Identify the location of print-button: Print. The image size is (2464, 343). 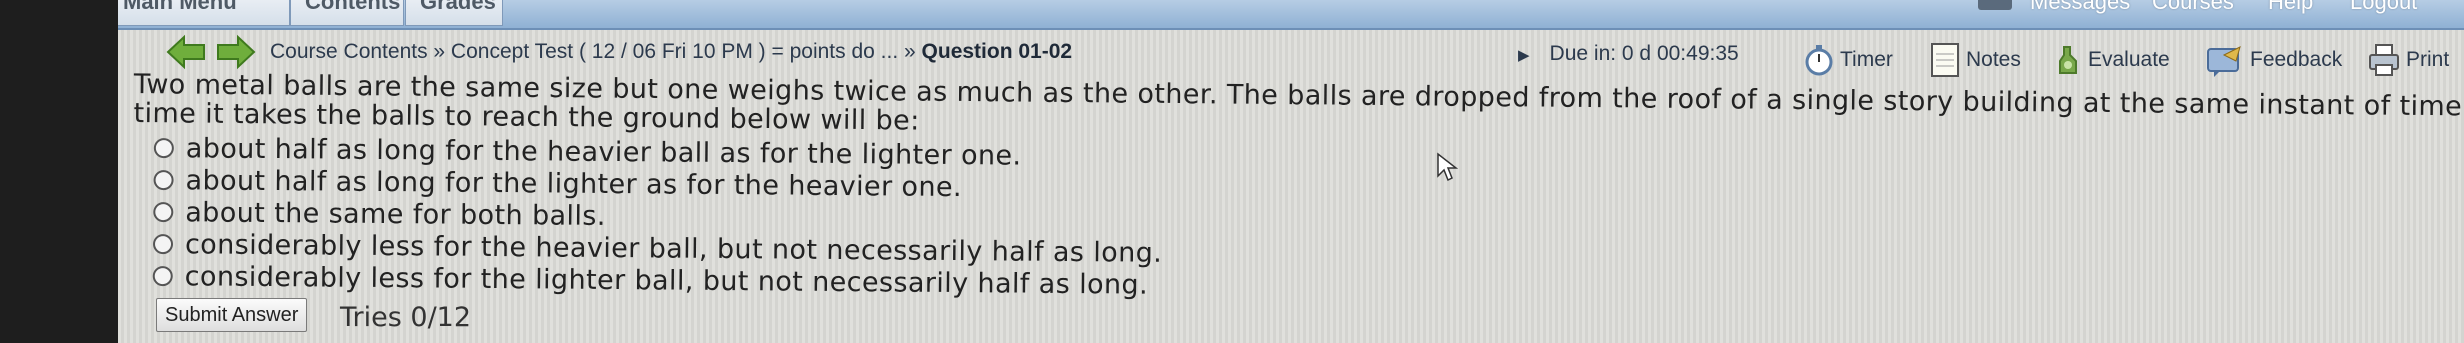
(2408, 60).